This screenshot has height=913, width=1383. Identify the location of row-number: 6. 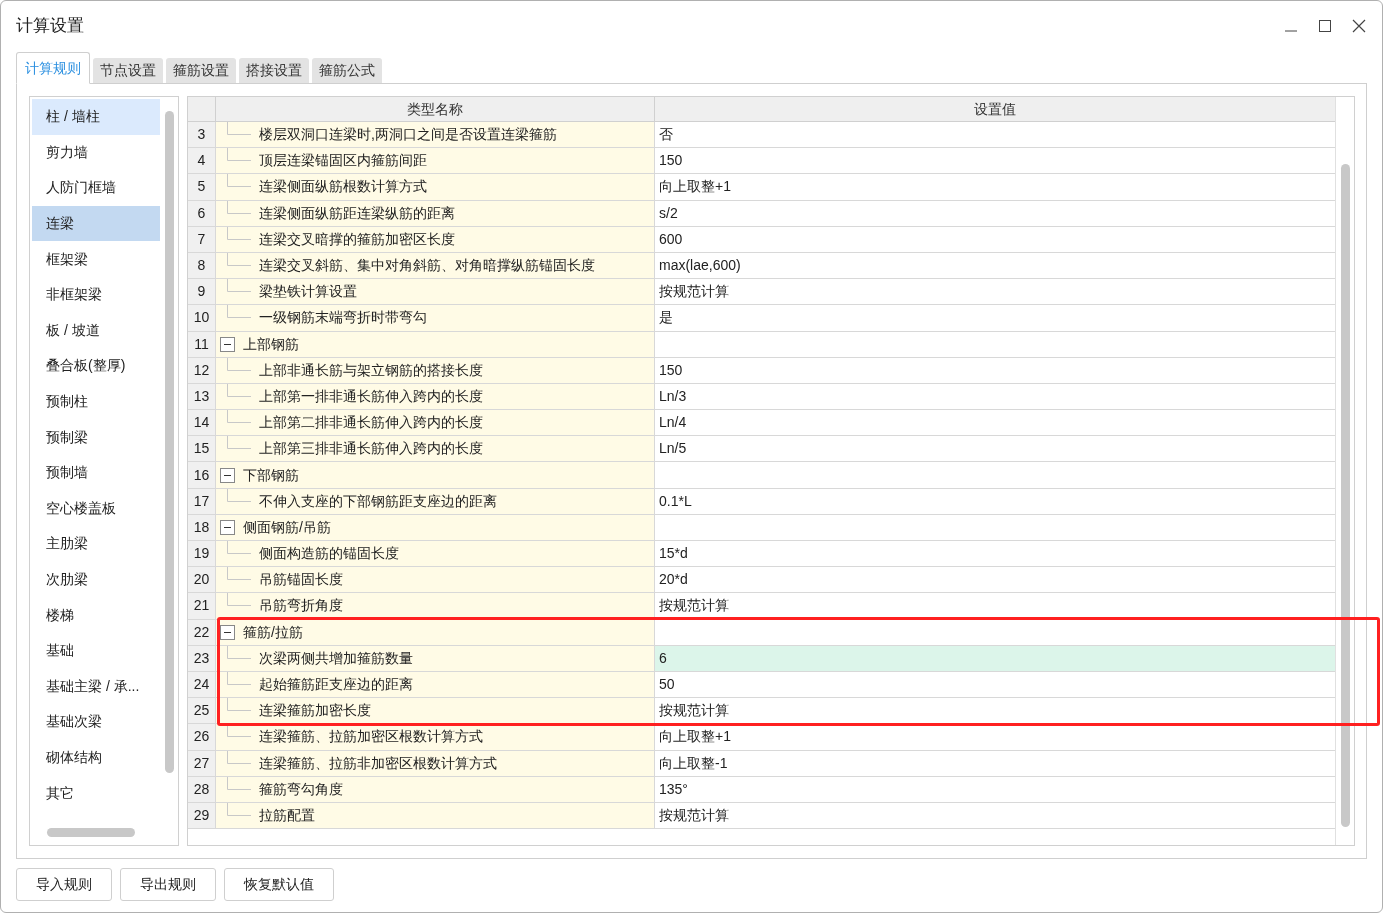
(202, 213).